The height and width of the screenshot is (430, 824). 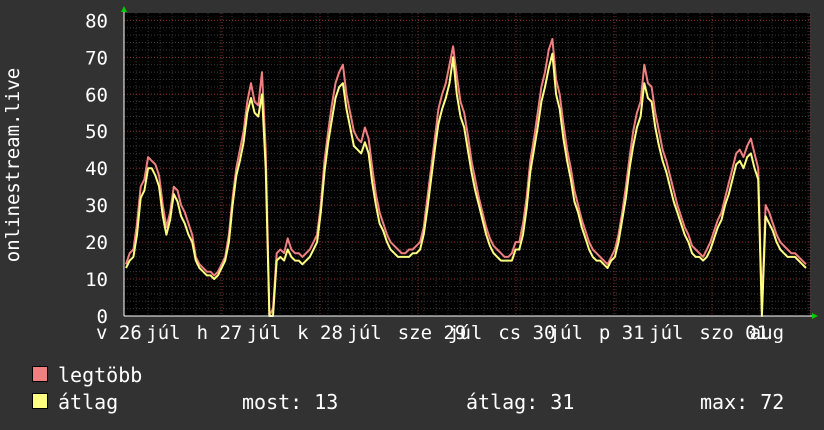 I want to click on x-tick-label: p 31, so click(x=622, y=333).